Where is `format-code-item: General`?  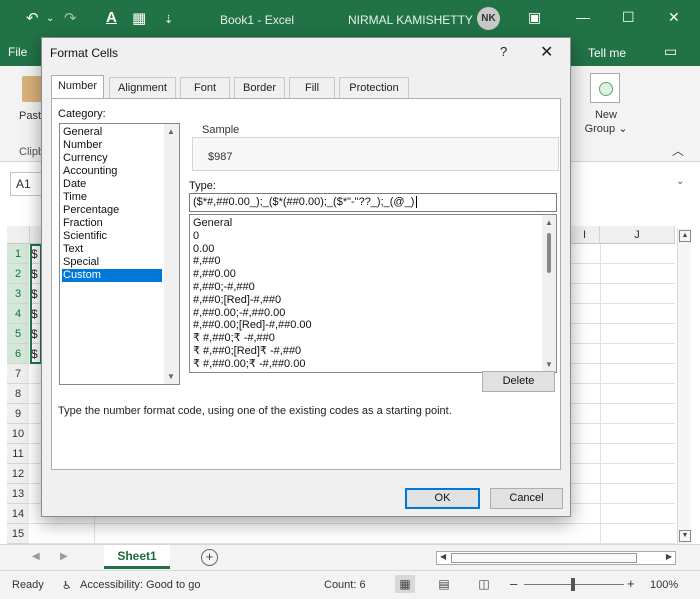
format-code-item: General is located at coordinates (212, 223).